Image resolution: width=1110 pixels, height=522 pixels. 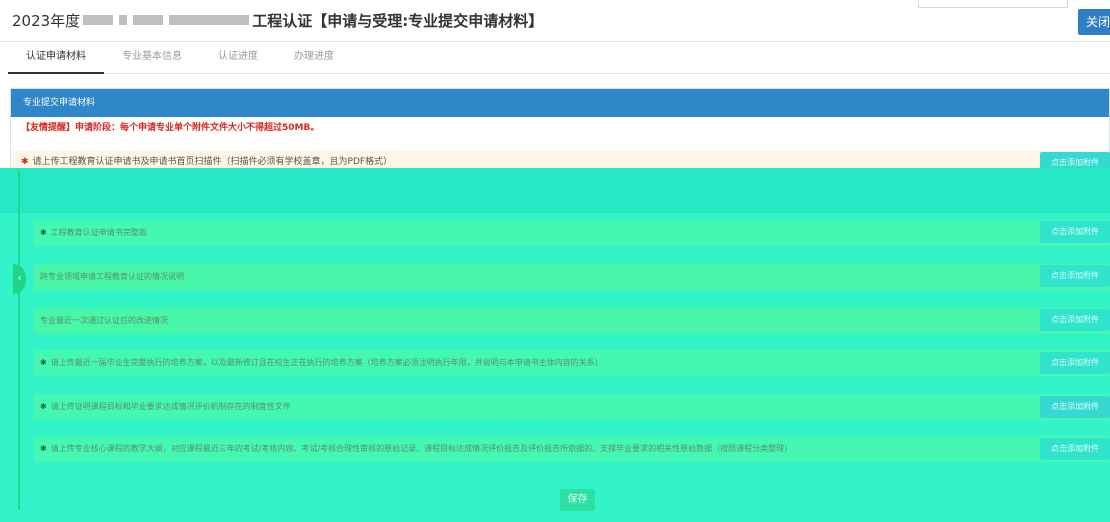 I want to click on search-input, so click(x=993, y=4).